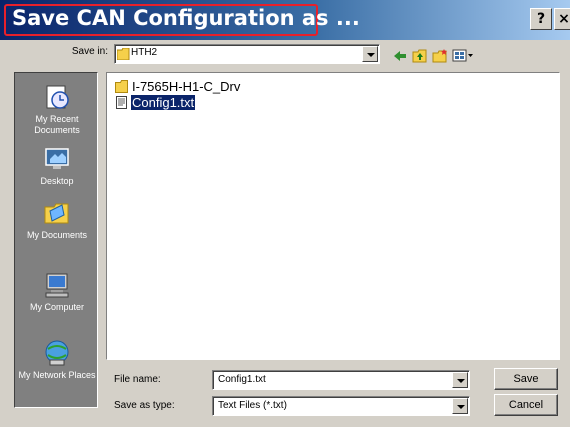  What do you see at coordinates (252, 405) in the screenshot?
I see `filetype-value: Text Files (*.txt)` at bounding box center [252, 405].